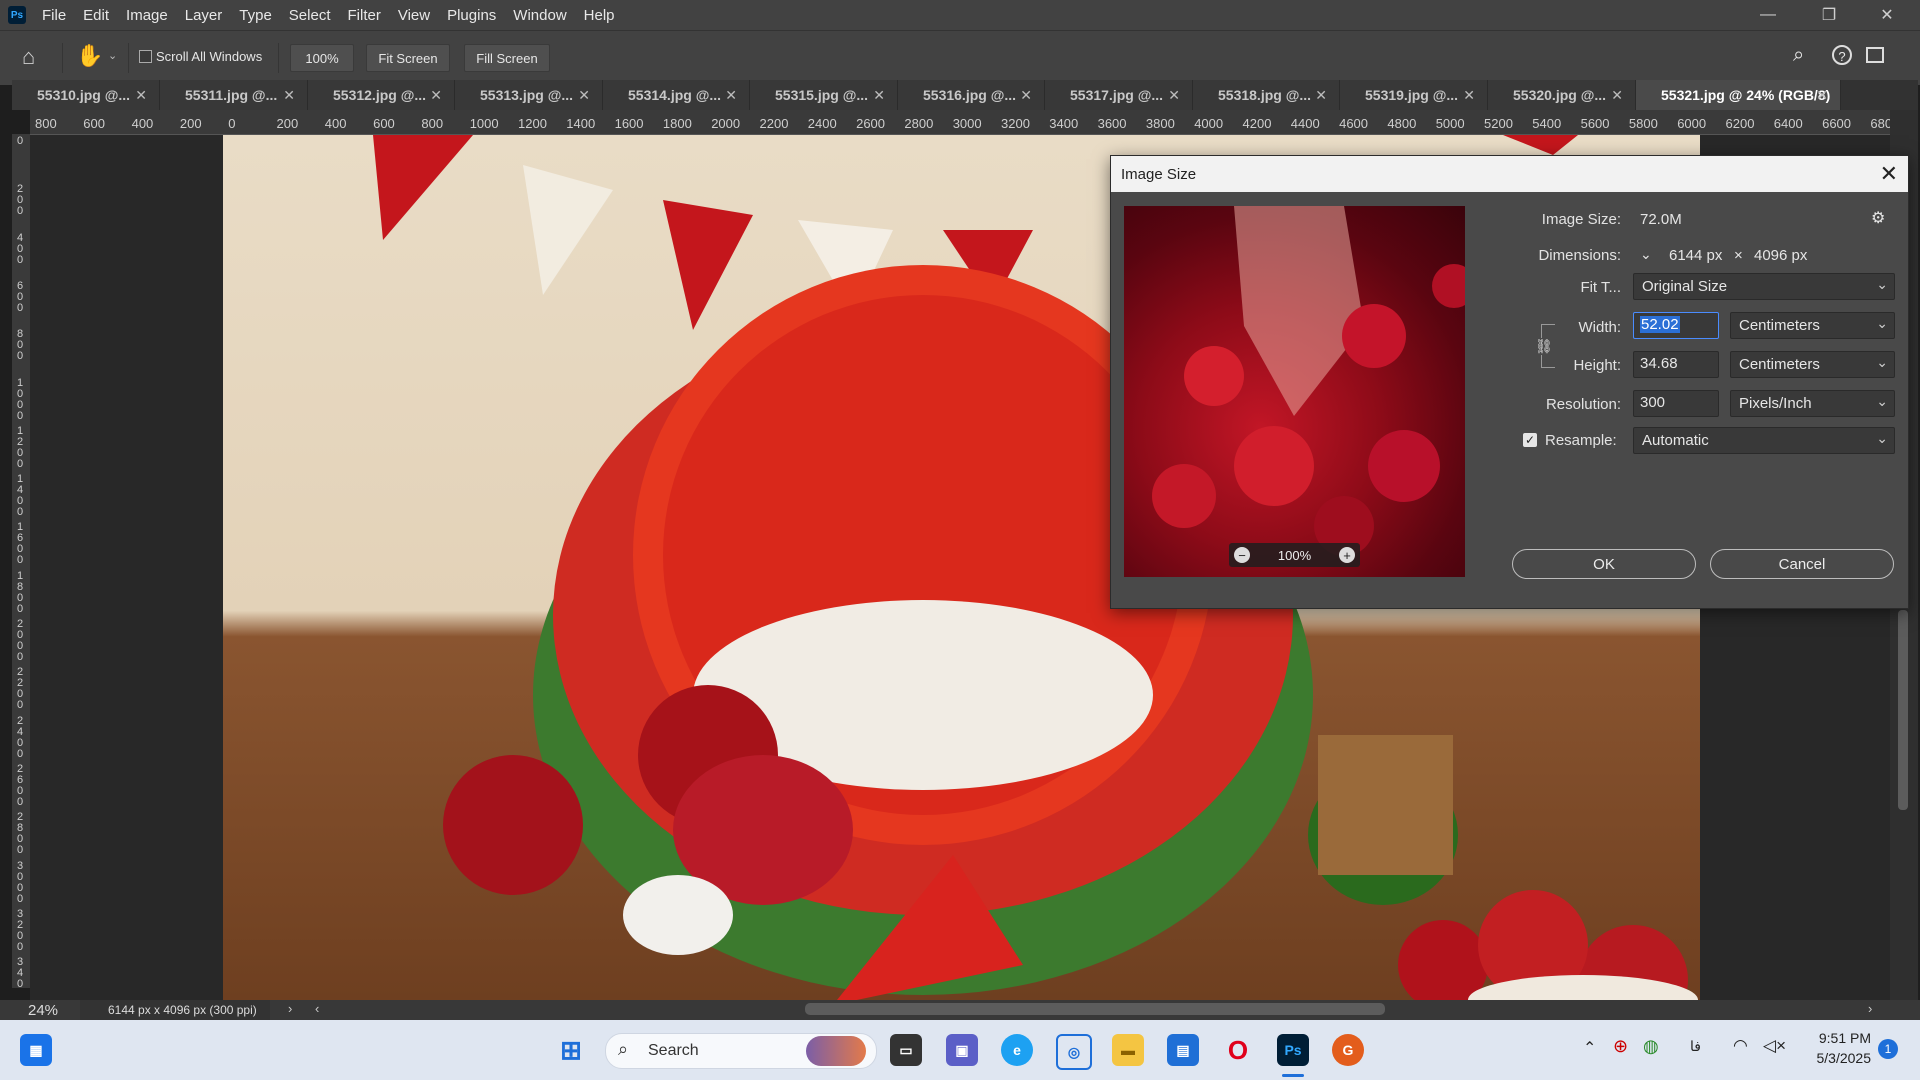  I want to click on teams-icon: ▣, so click(962, 1050).